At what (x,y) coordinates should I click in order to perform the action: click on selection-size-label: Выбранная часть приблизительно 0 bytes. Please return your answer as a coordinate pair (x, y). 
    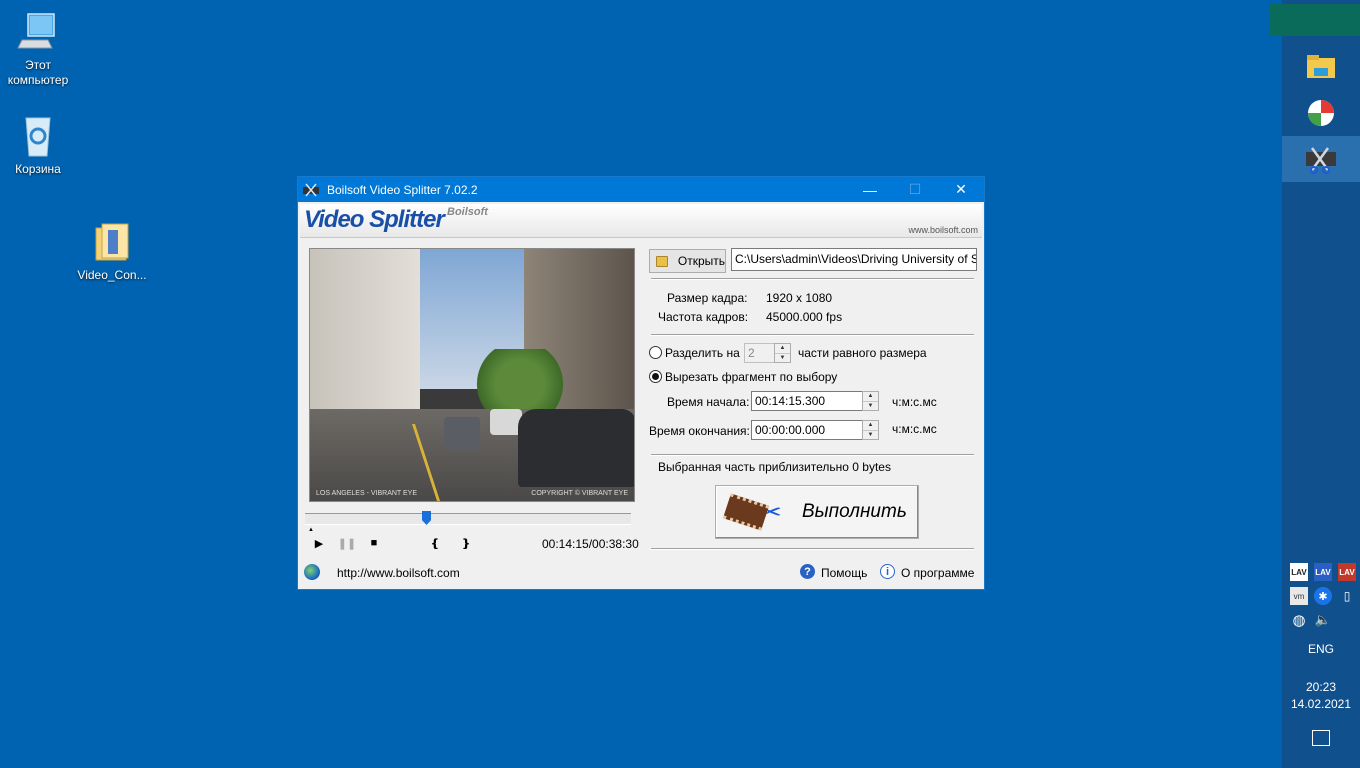
    Looking at the image, I should click on (774, 467).